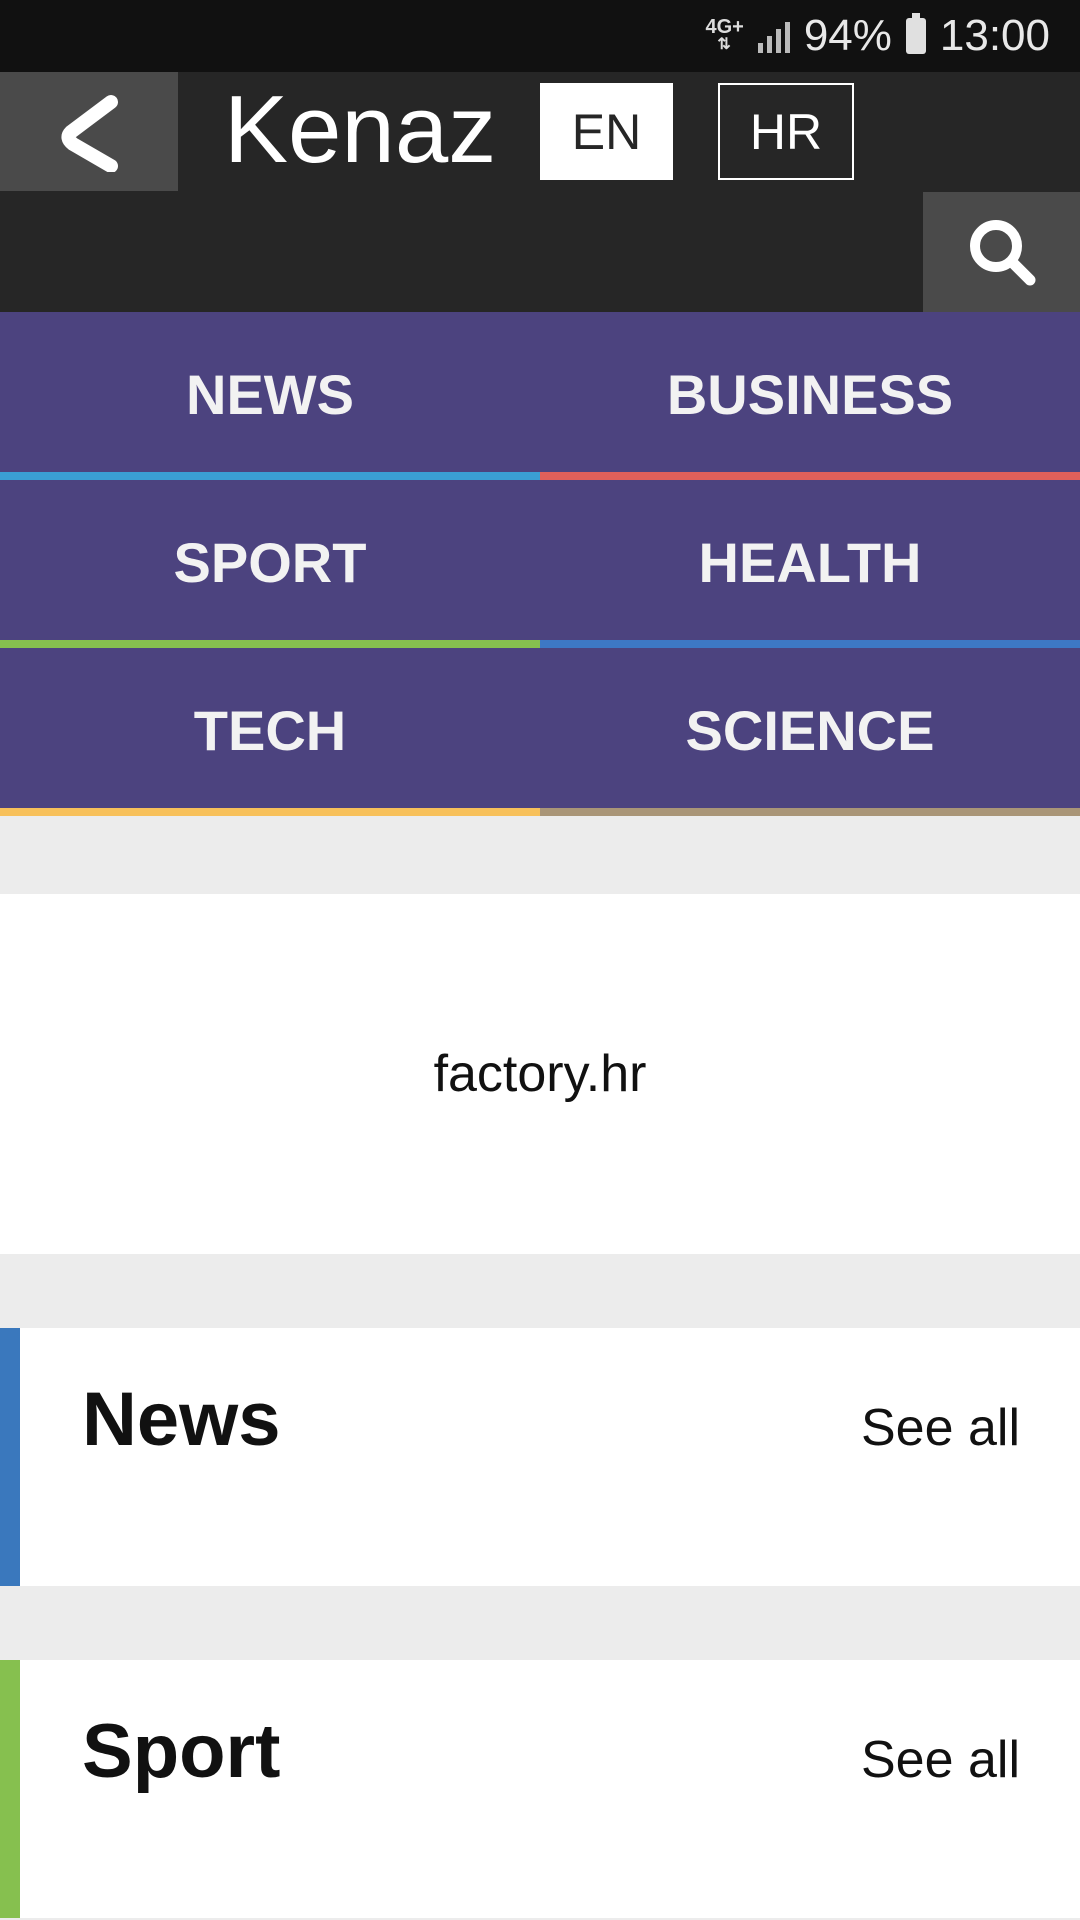 This screenshot has height=1920, width=1080. I want to click on category-label: BUSINESS, so click(810, 394).